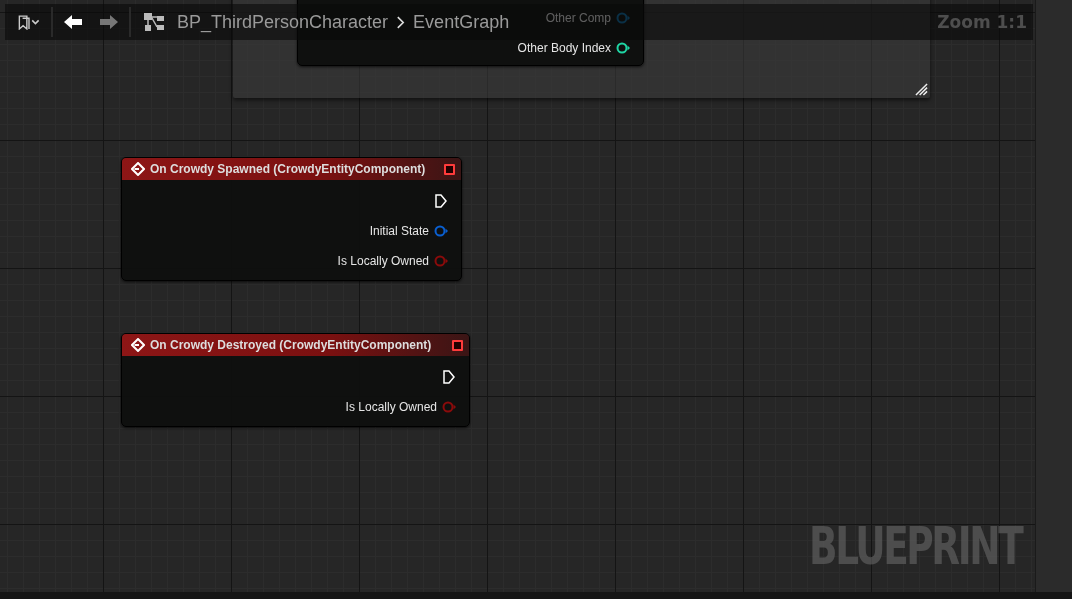 The width and height of the screenshot is (1072, 599). What do you see at coordinates (982, 22) in the screenshot?
I see `zoom-label: Zoom 1:1` at bounding box center [982, 22].